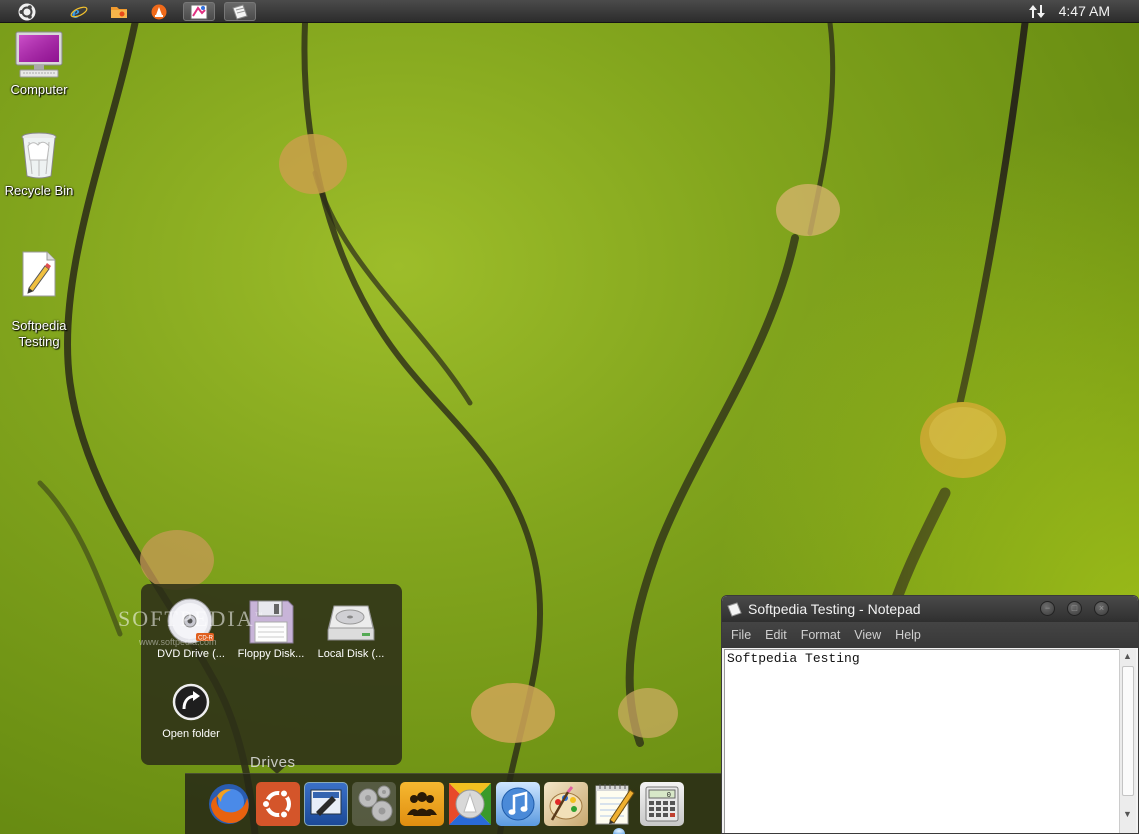  Describe the element at coordinates (734, 609) in the screenshot. I see `notepad-title-icon` at that location.